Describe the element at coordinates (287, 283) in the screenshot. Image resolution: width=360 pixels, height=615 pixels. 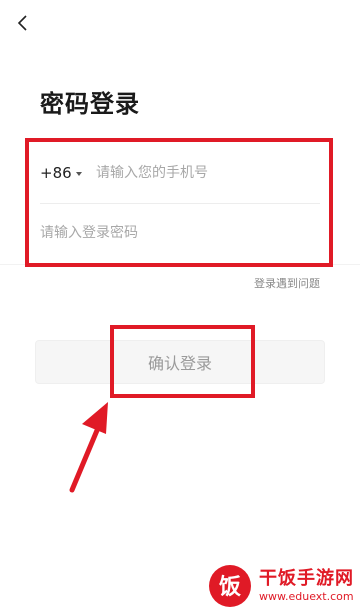
I see `login-help-link: 登录遇到问题` at that location.